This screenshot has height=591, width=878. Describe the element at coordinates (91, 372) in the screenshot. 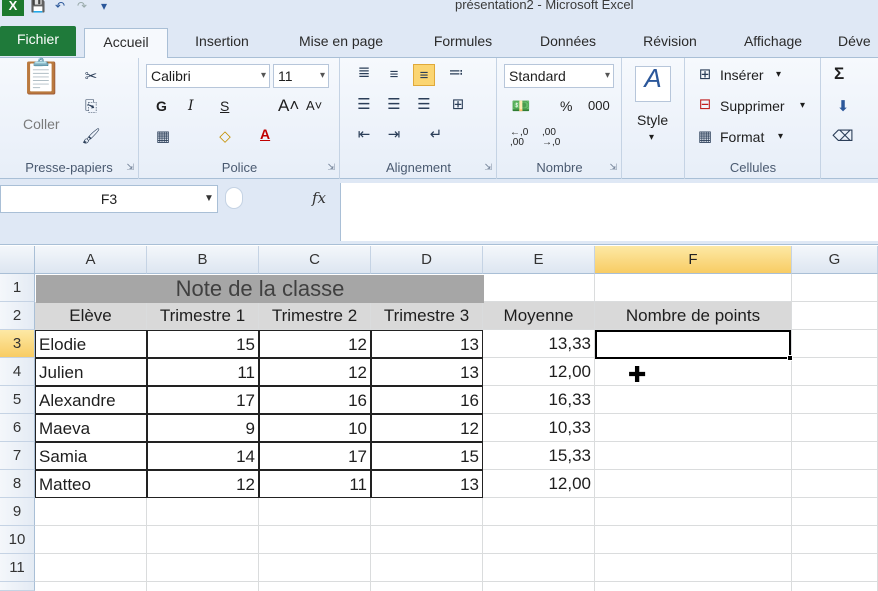

I see `student-name-cell: Julien` at that location.